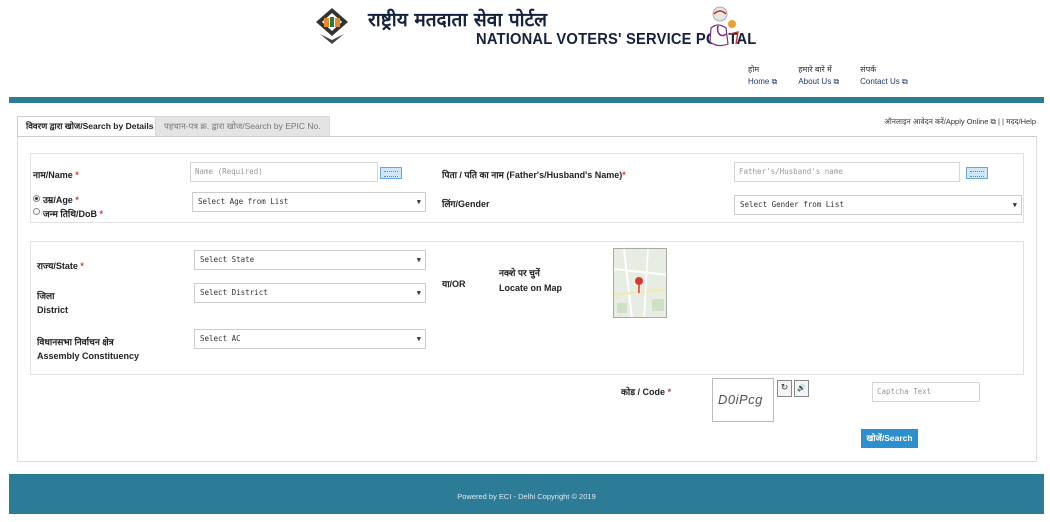 The image size is (1050, 522). I want to click on dob-label: जन्म तिथि/DoB *, so click(73, 213).